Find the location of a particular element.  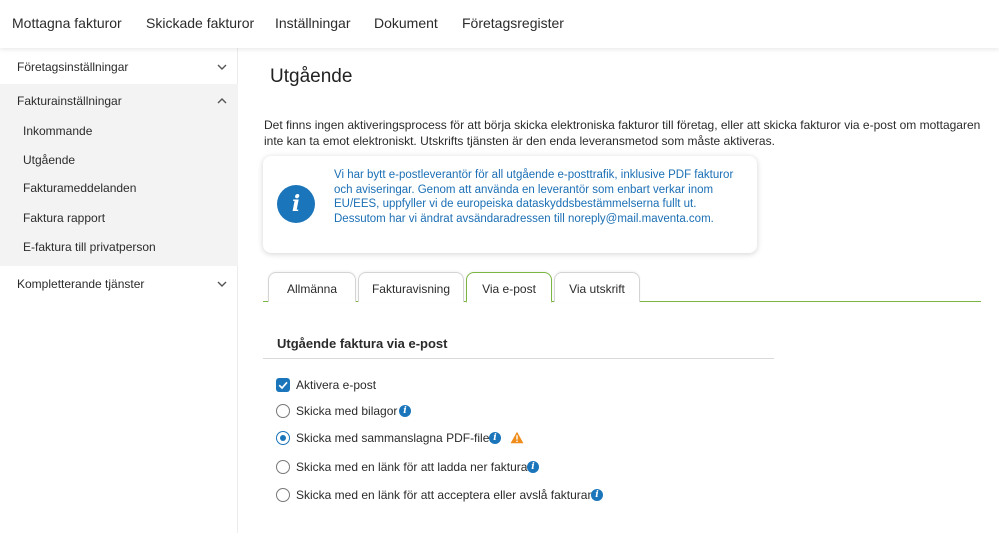

page-title: Utgående is located at coordinates (311, 76).